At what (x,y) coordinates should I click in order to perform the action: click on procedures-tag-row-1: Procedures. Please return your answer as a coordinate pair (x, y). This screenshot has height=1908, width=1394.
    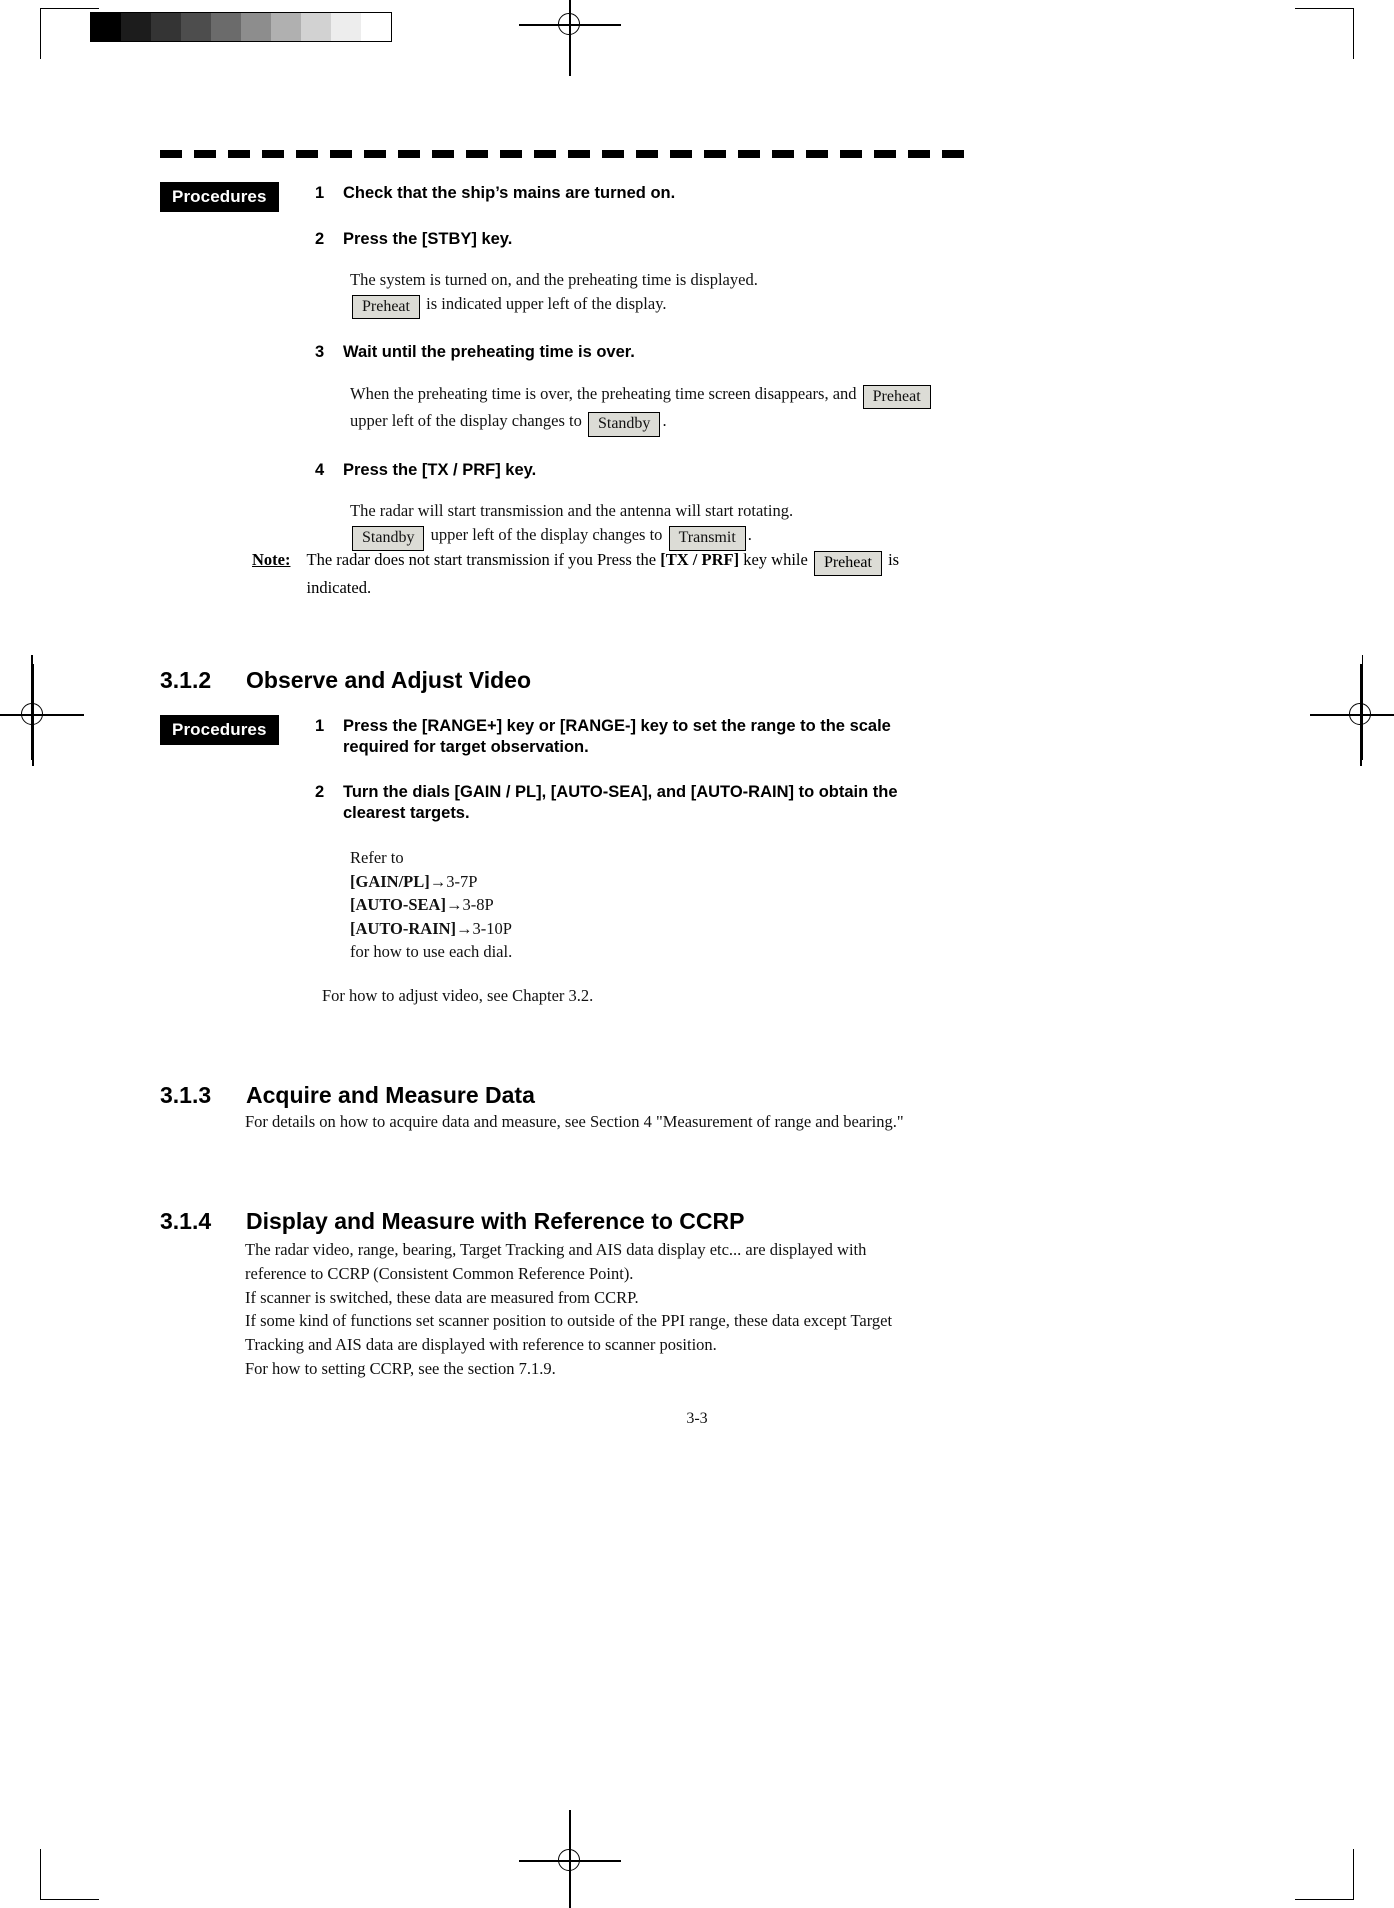
    Looking at the image, I should click on (219, 197).